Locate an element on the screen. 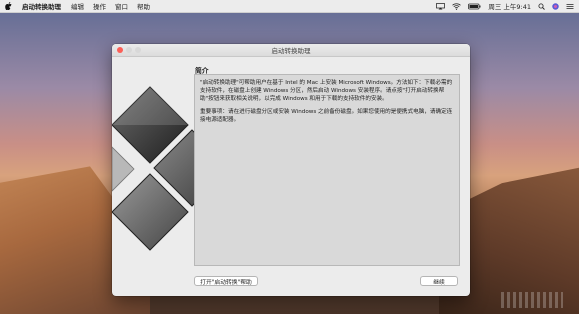  menu-bar: 启动转换助理 编辑 操作 窗口 帮助 周三 上午9:41 is located at coordinates (289, 6).